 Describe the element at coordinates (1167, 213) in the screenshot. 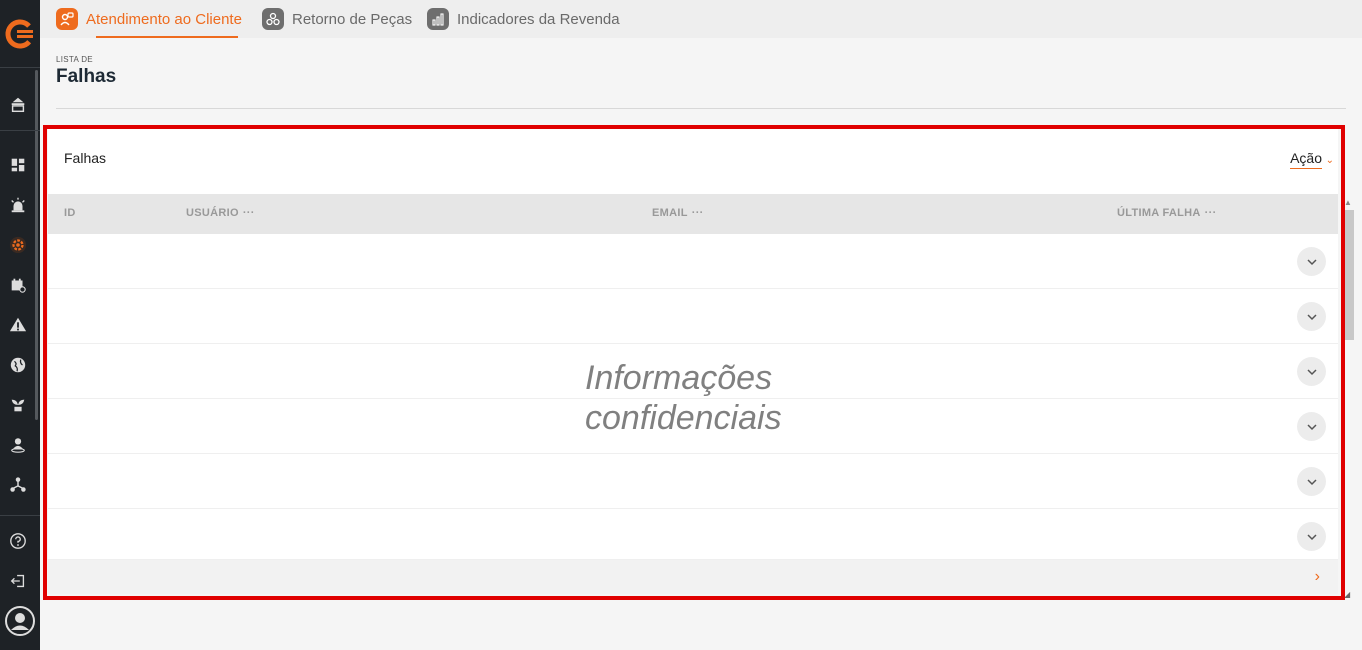

I see `column-header-ultima-falha: ÚLTIMA FALHA ···` at that location.